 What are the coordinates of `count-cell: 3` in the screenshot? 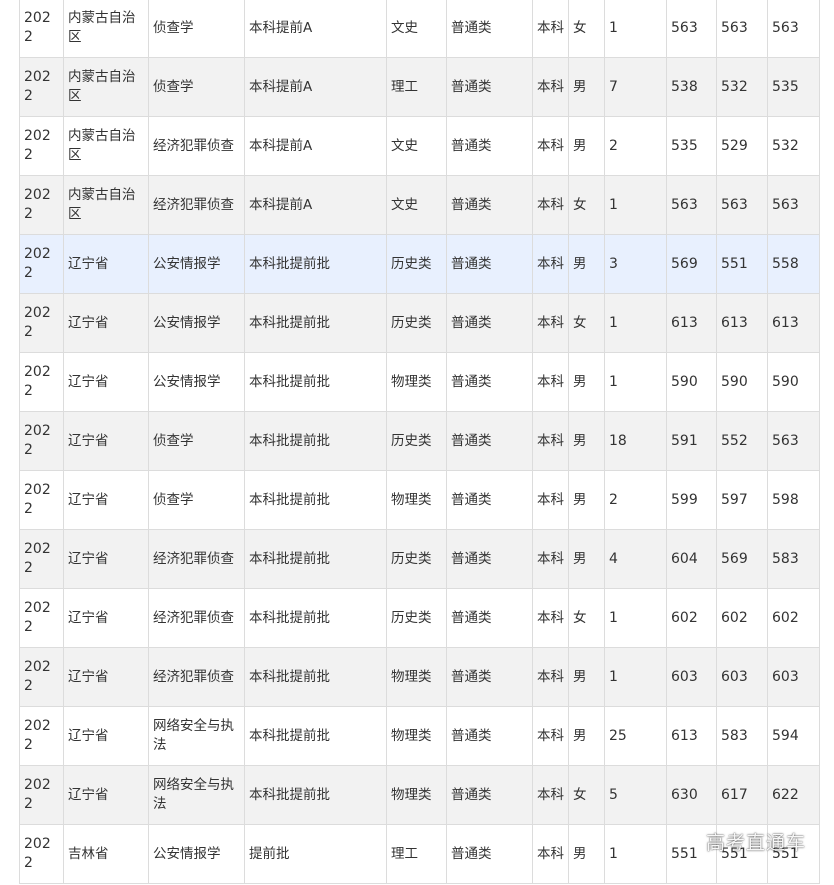 It's located at (635, 264).